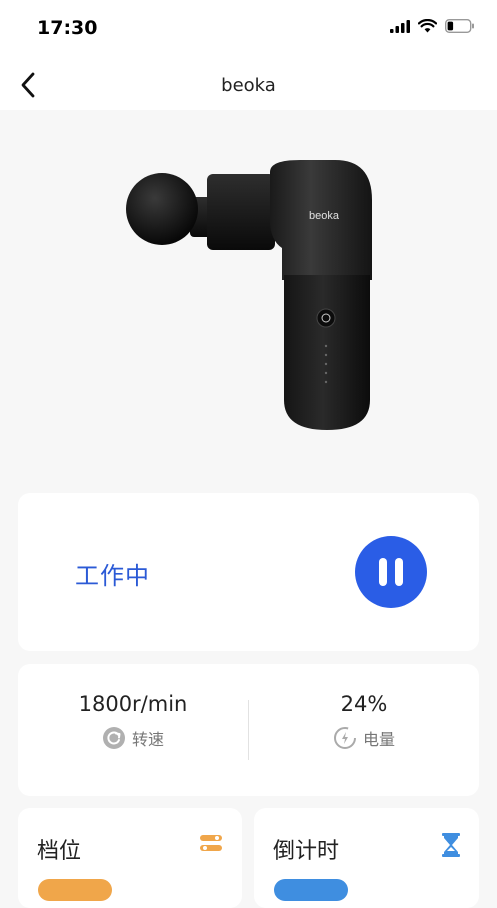  Describe the element at coordinates (311, 890) in the screenshot. I see `timer-pill` at that location.